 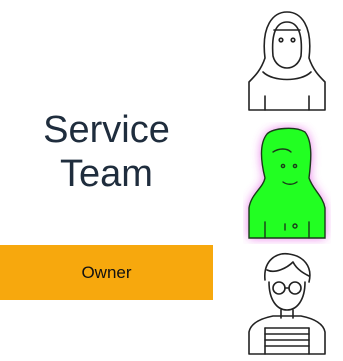 I want to click on person-glasses-icon, so click(x=287, y=303).